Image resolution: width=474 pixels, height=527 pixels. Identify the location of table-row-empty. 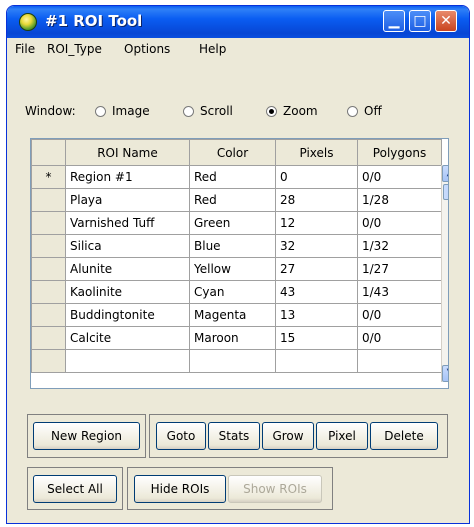
(236, 361).